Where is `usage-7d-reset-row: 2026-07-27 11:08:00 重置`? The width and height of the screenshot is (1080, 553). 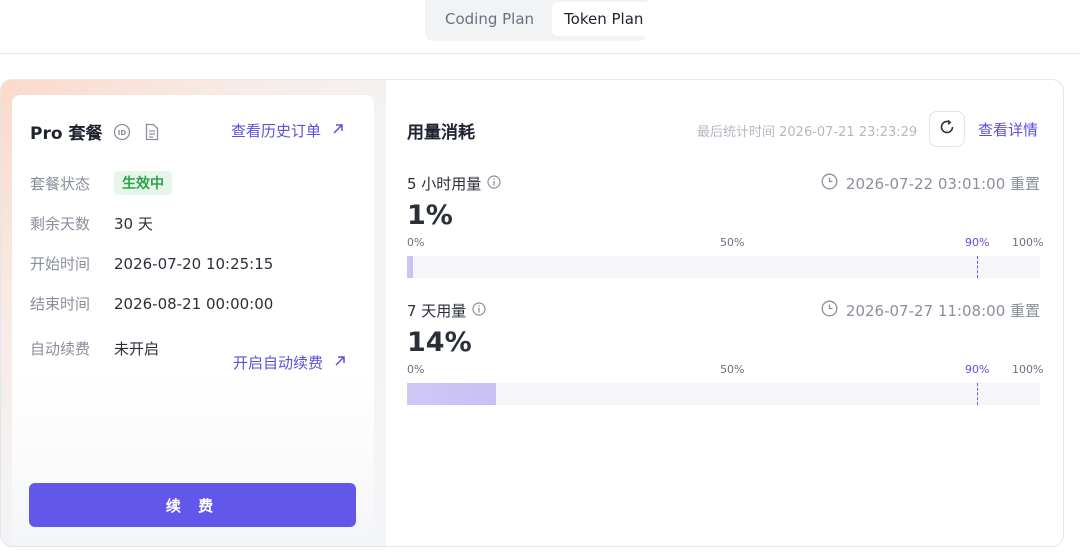 usage-7d-reset-row: 2026-07-27 11:08:00 重置 is located at coordinates (930, 310).